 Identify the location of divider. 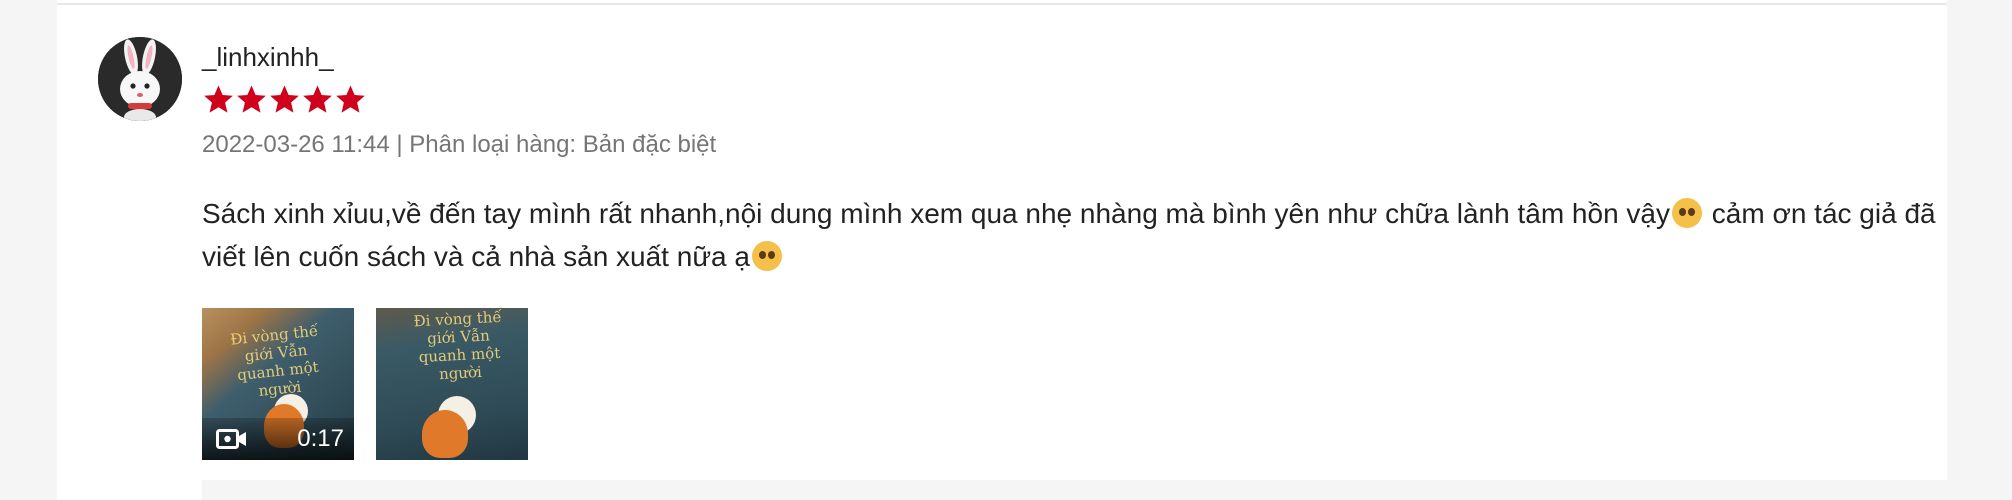
(1002, 4).